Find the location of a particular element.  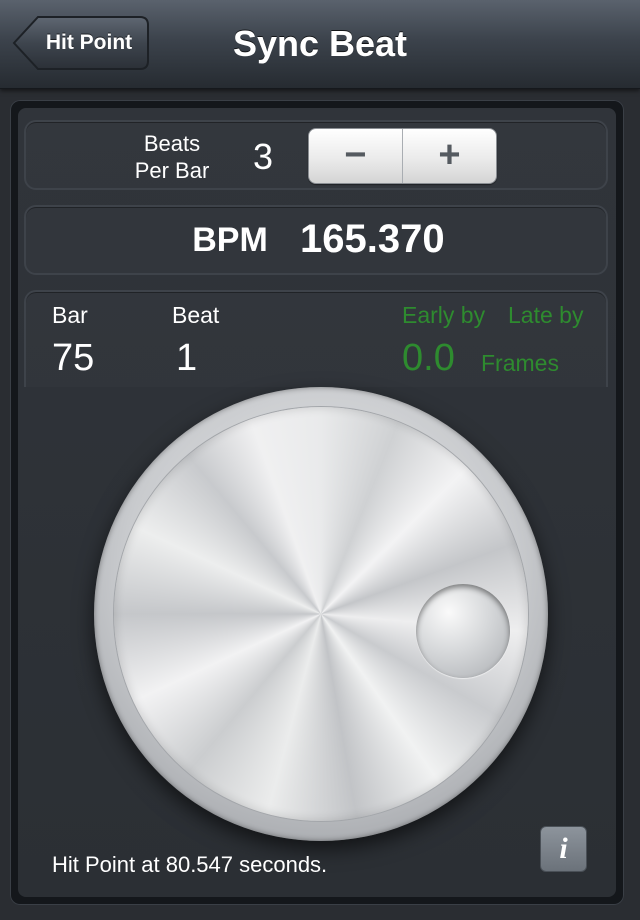

info-button: i is located at coordinates (563, 849).